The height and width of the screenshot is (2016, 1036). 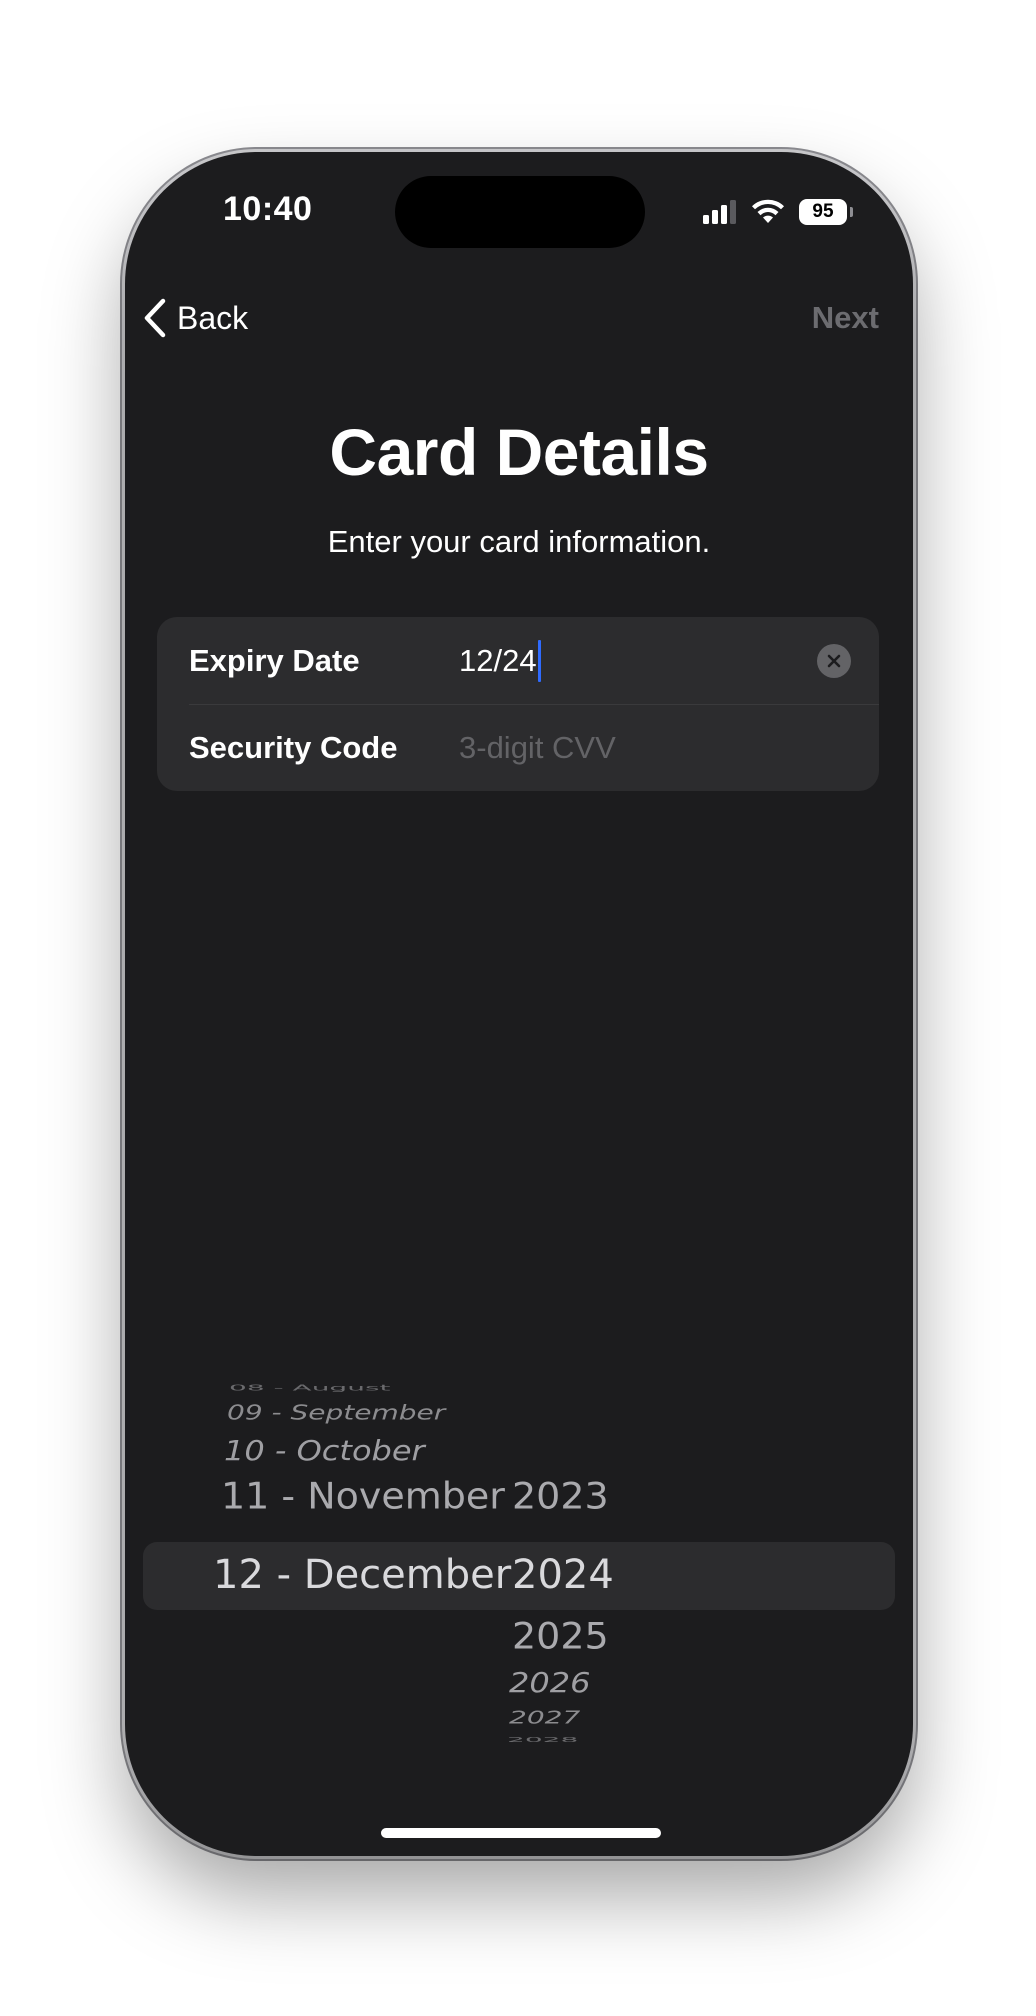 I want to click on clear-text-button, so click(x=834, y=660).